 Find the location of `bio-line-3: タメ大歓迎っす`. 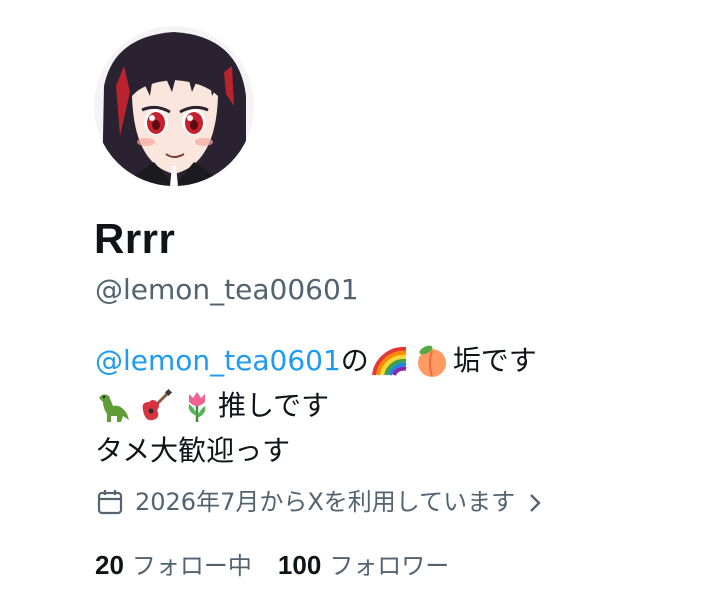

bio-line-3: タメ大歓迎っす is located at coordinates (316, 450).